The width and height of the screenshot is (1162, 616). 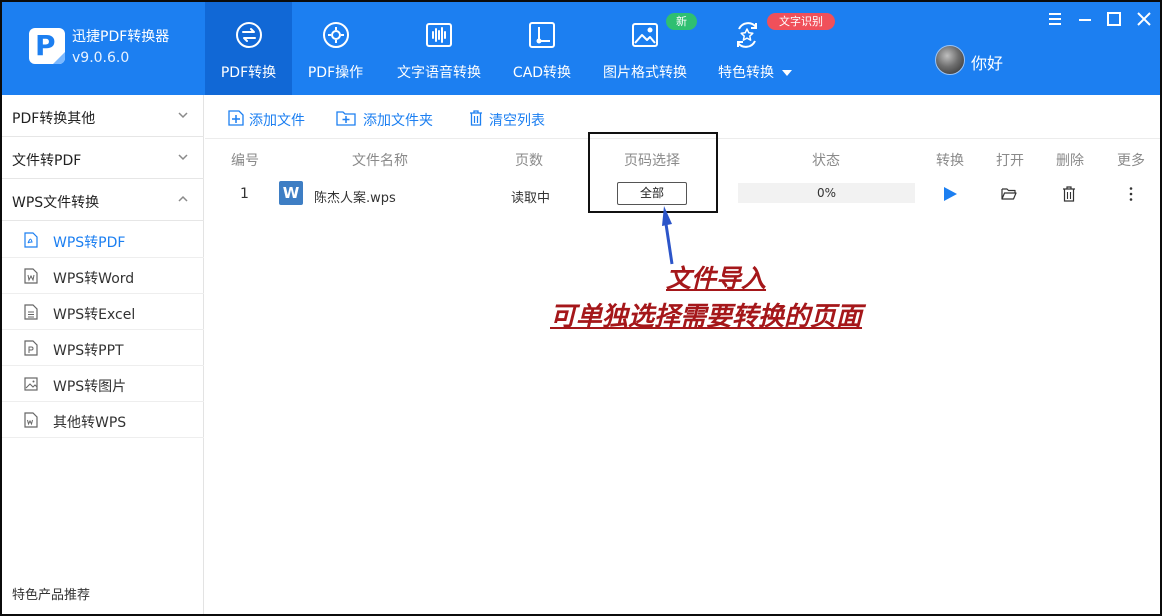 What do you see at coordinates (103, 116) in the screenshot?
I see `sidebar-group-pdf-other: PDF转换其他` at bounding box center [103, 116].